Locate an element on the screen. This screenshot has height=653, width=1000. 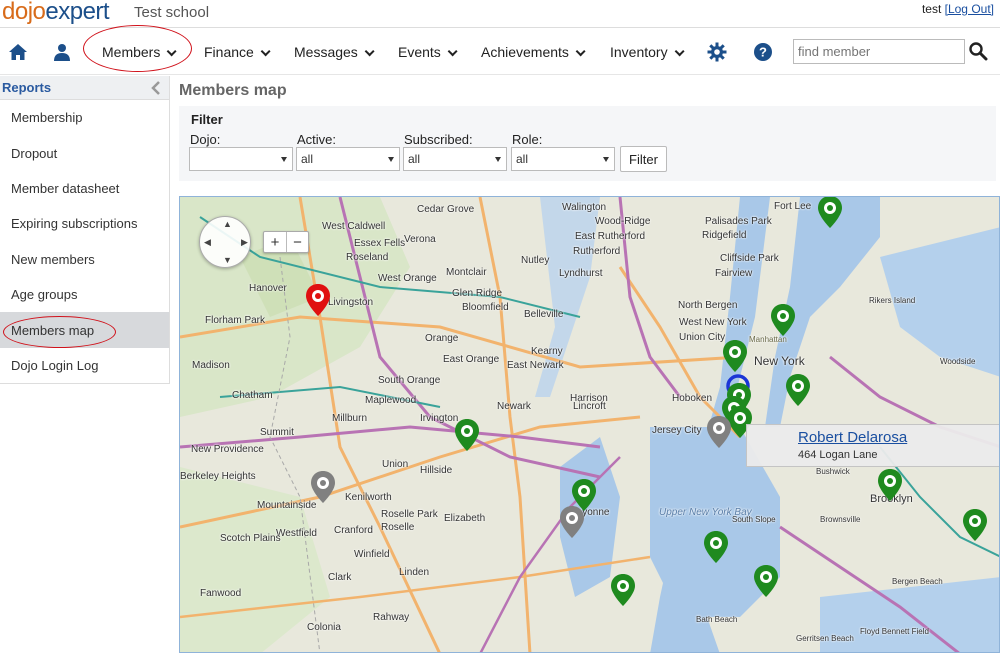
active-select: all is located at coordinates (348, 159).